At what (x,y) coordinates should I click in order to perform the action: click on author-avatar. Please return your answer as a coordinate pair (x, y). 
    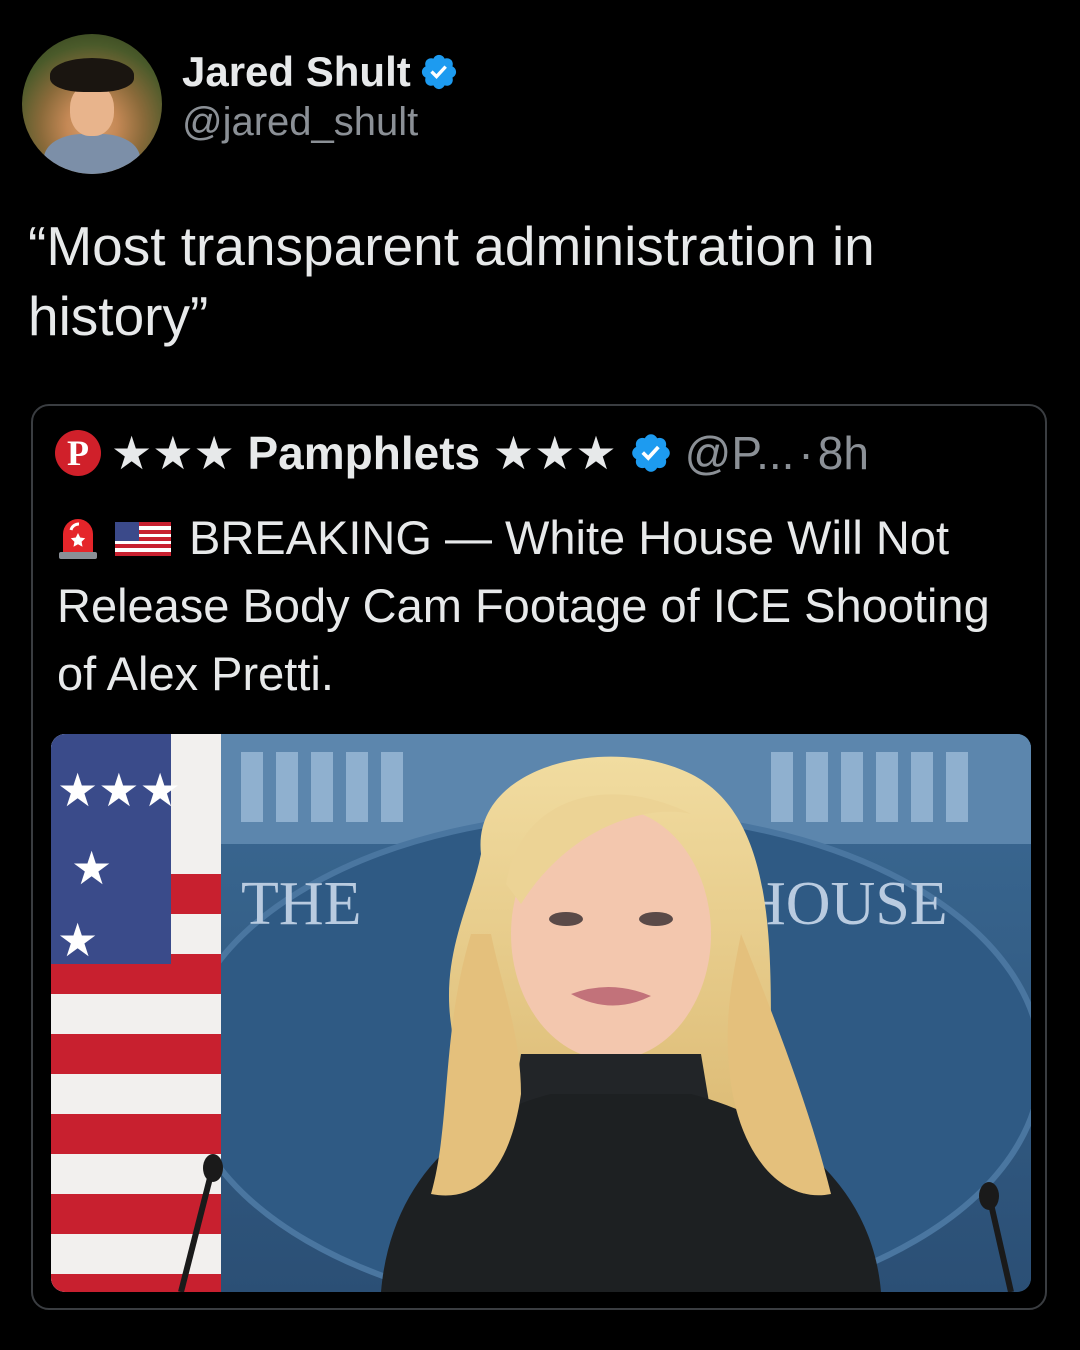
    Looking at the image, I should click on (92, 104).